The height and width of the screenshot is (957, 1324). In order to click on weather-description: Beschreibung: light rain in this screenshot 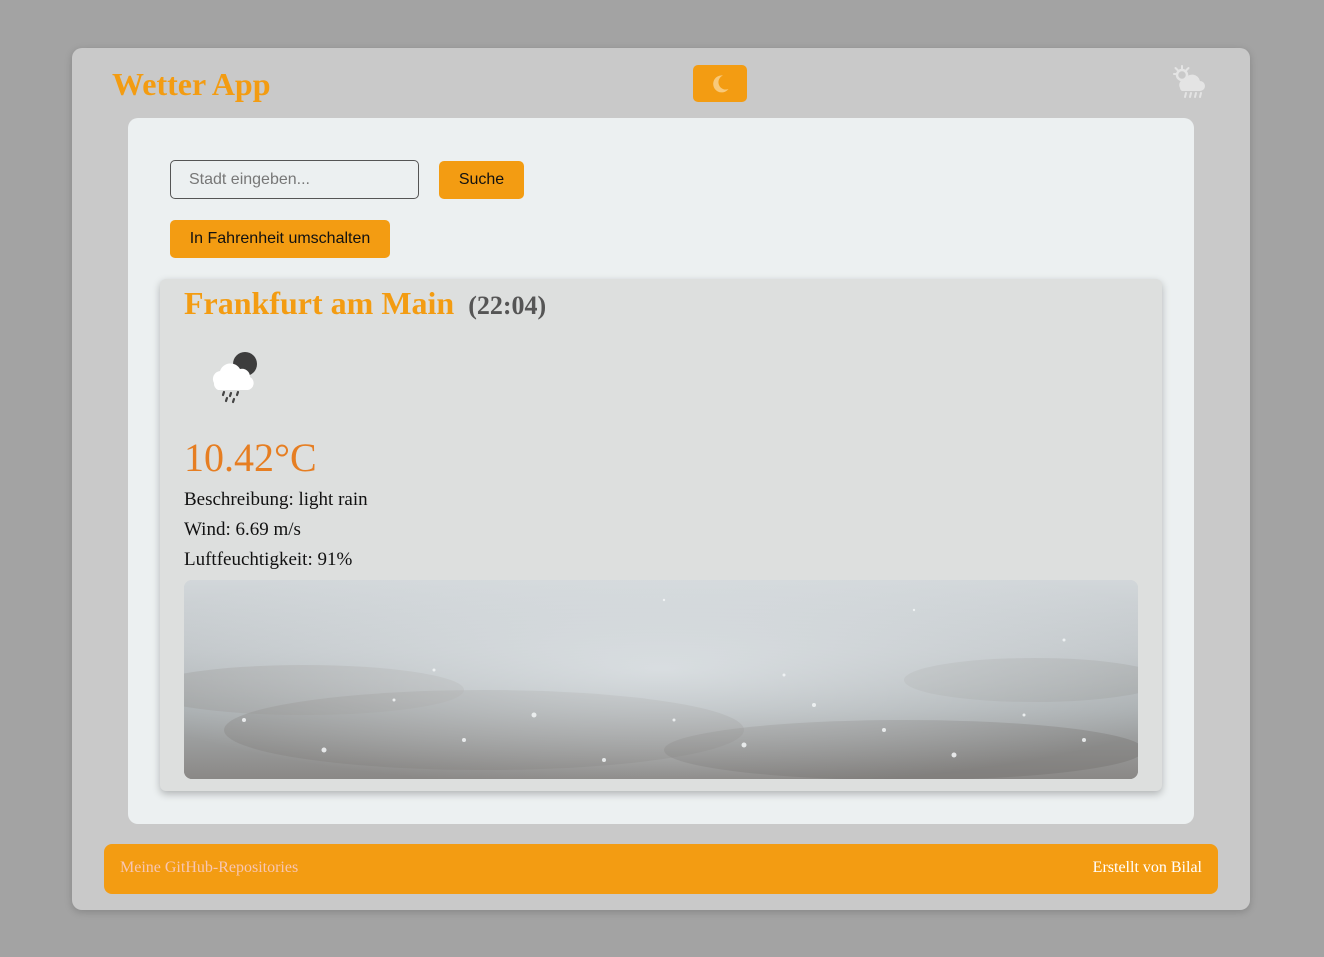, I will do `click(276, 499)`.